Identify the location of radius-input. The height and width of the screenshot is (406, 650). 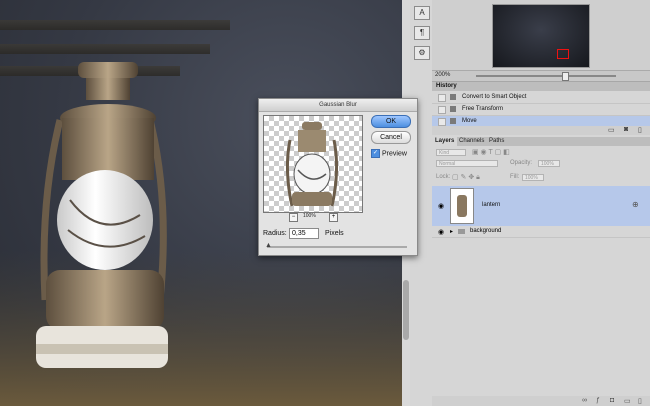
(304, 233).